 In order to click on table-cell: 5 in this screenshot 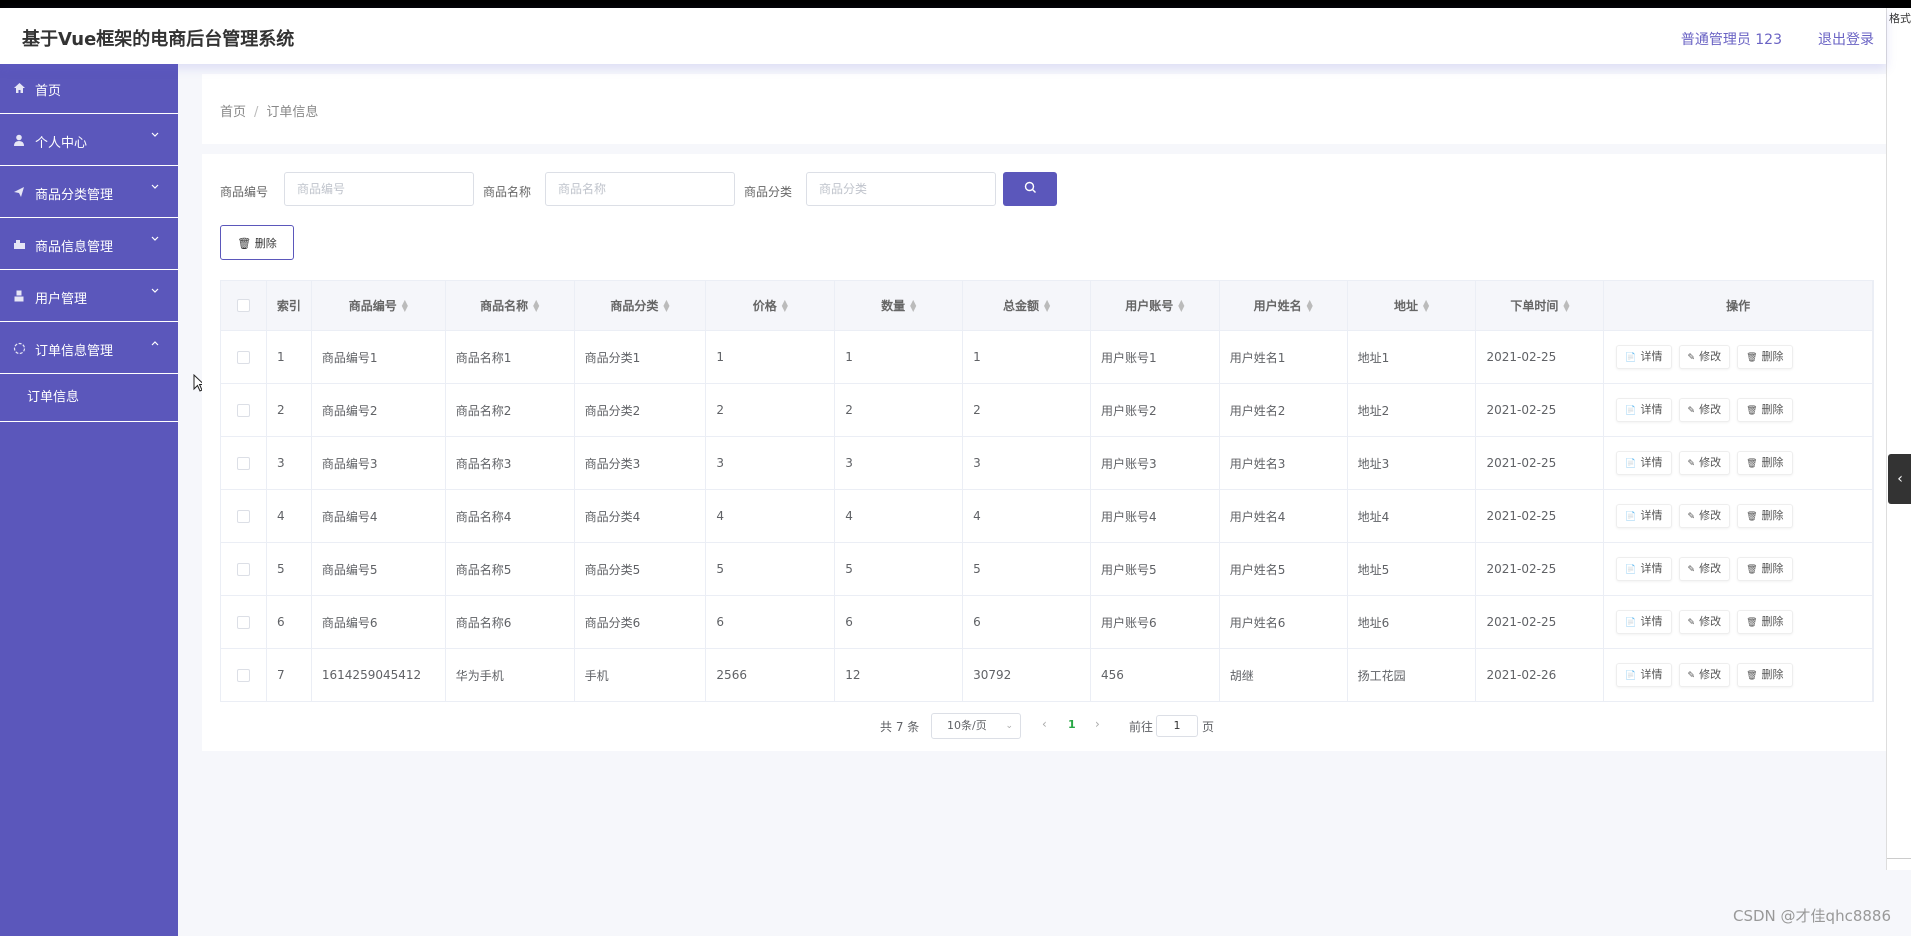, I will do `click(771, 569)`.